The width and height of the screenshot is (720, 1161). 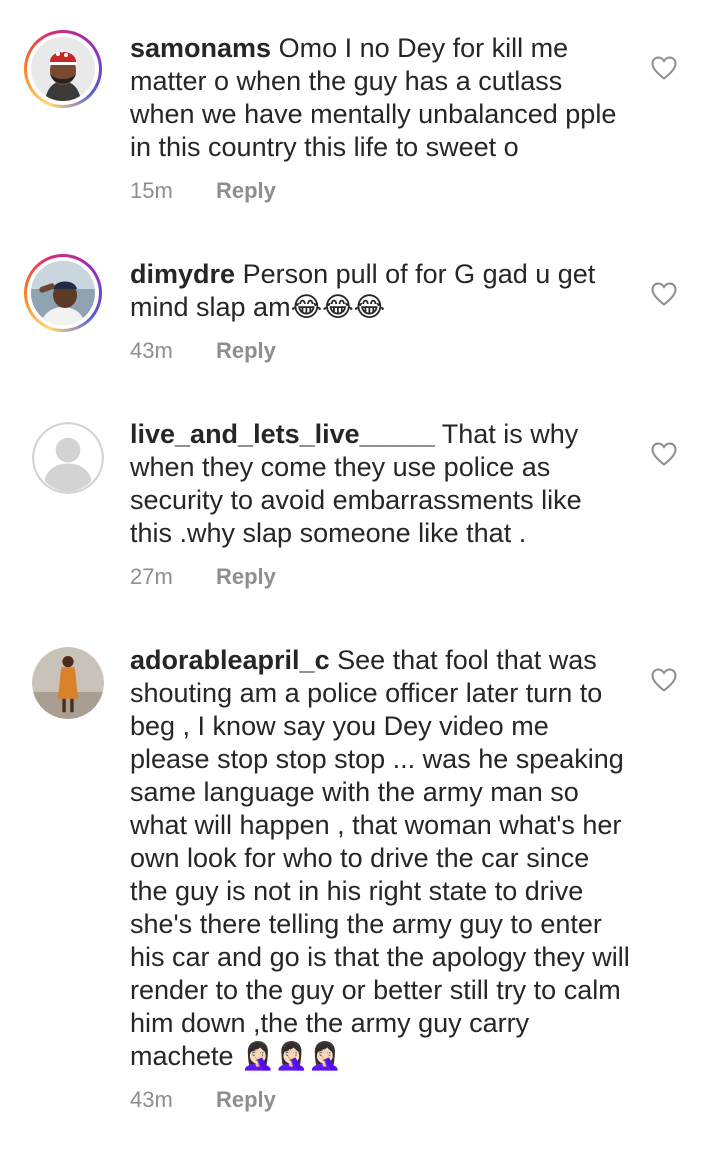 I want to click on comment-username: dimydre, so click(x=182, y=274).